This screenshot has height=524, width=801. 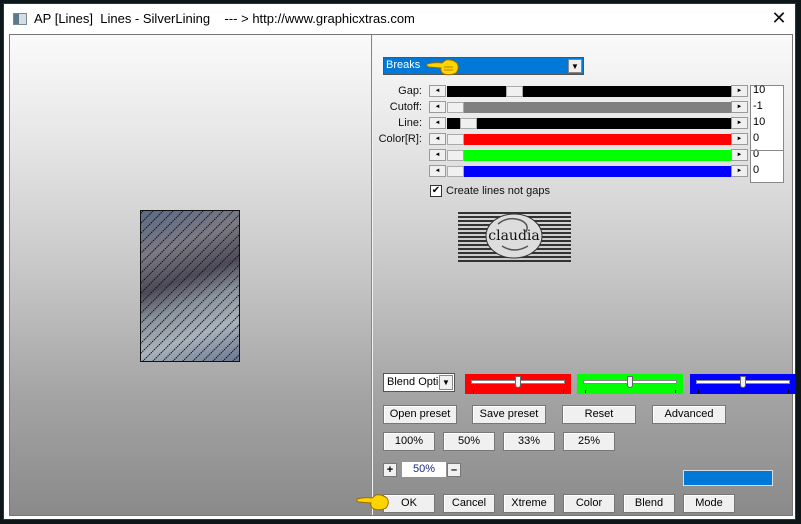 I want to click on create-lines-checkbox: ✔, so click(x=436, y=191).